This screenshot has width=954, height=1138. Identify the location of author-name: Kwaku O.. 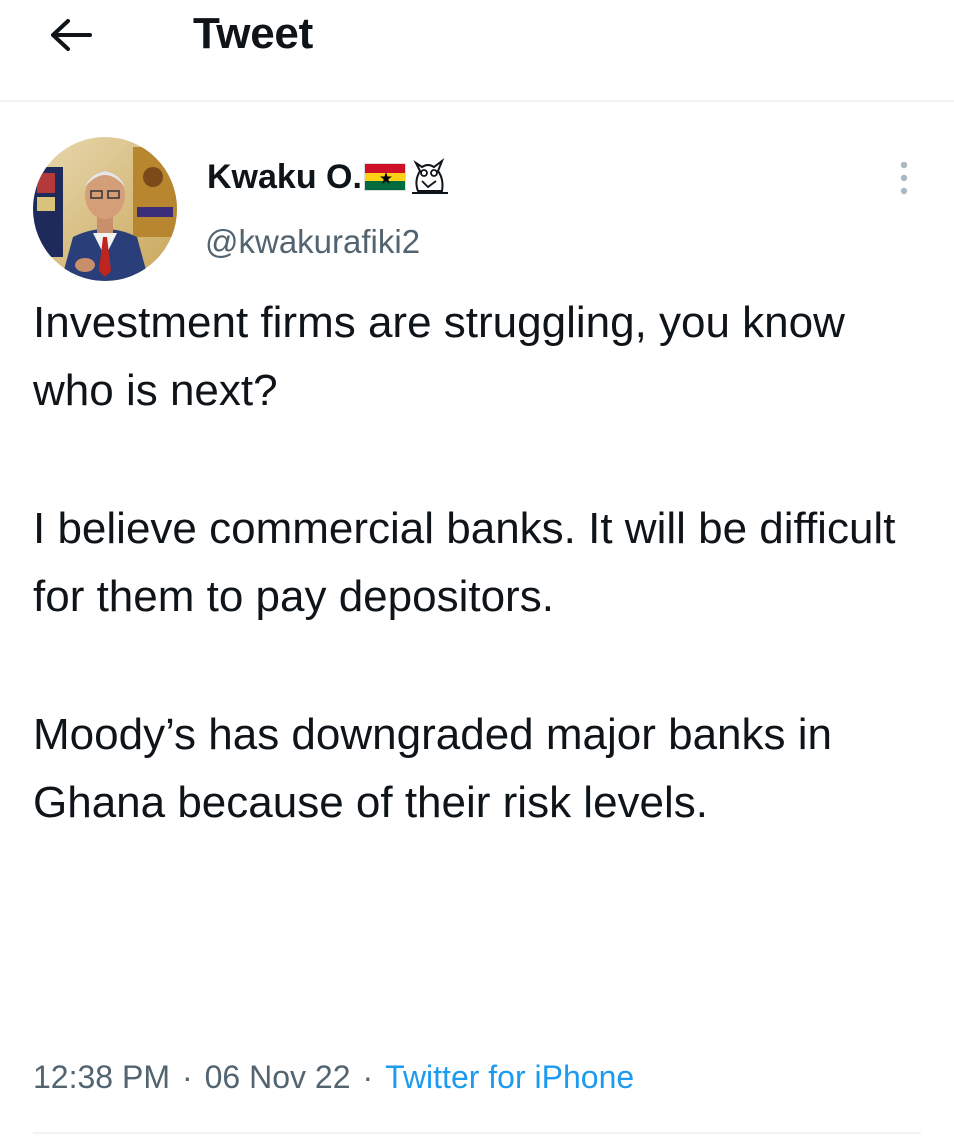
(284, 177).